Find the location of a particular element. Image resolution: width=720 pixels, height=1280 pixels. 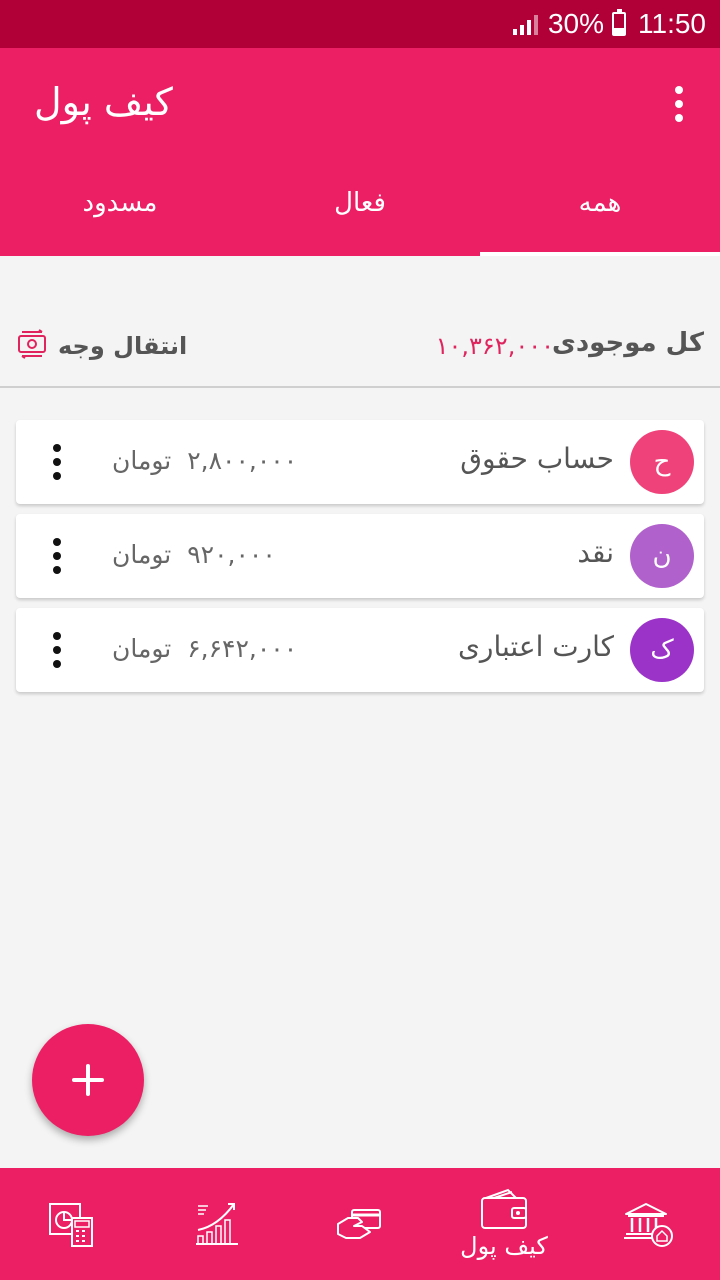

status-bar: 30% 11:50 is located at coordinates (360, 24).